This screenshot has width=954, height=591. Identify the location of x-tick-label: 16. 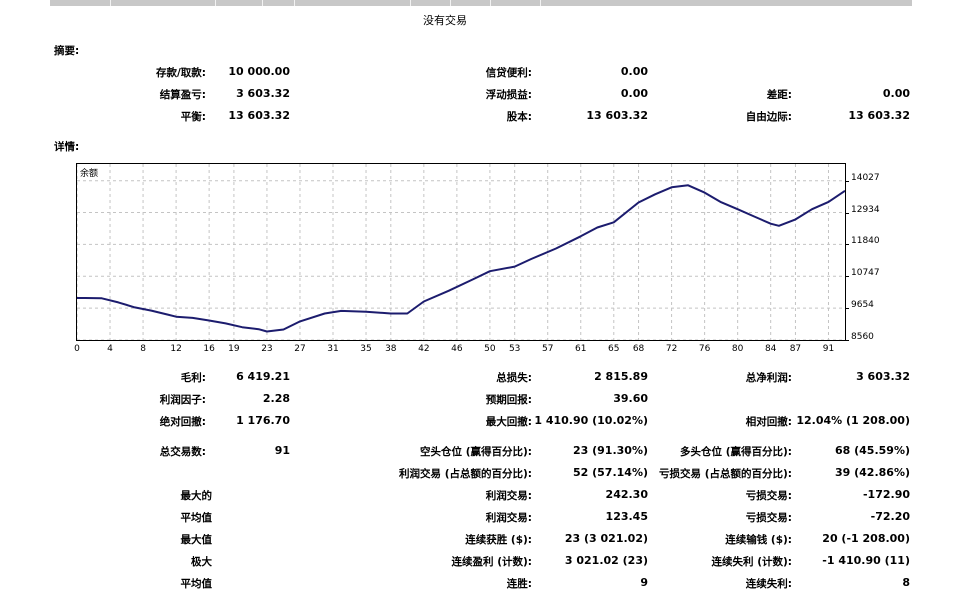
(209, 349).